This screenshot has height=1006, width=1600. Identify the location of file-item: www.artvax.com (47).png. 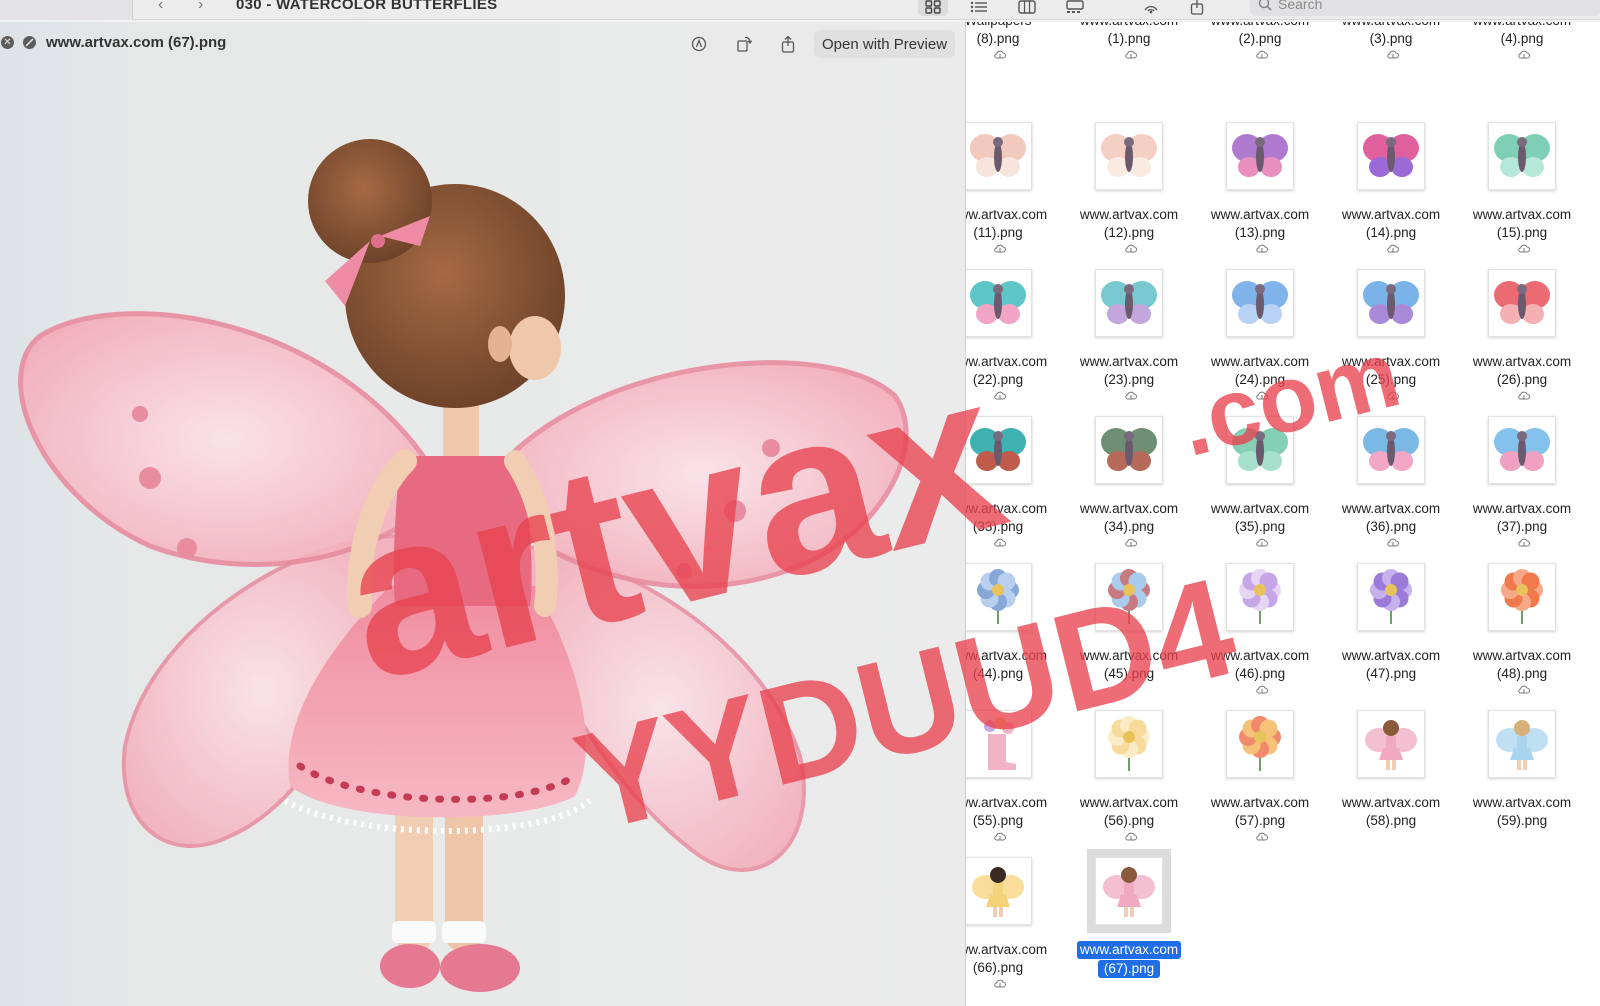
(1391, 636).